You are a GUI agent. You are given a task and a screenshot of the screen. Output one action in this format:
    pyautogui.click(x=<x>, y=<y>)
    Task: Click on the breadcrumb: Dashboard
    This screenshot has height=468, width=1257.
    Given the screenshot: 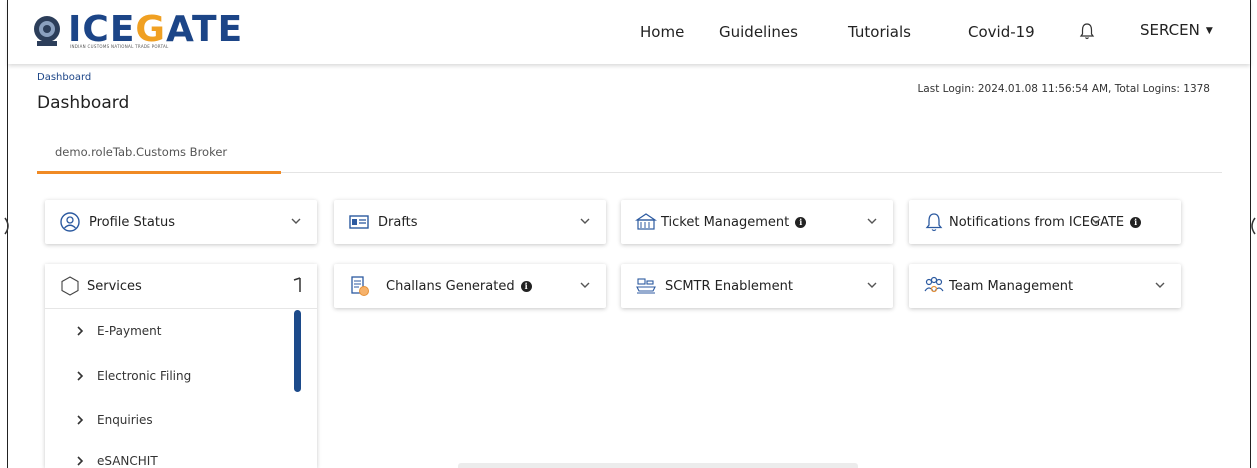 What is the action you would take?
    pyautogui.click(x=64, y=77)
    